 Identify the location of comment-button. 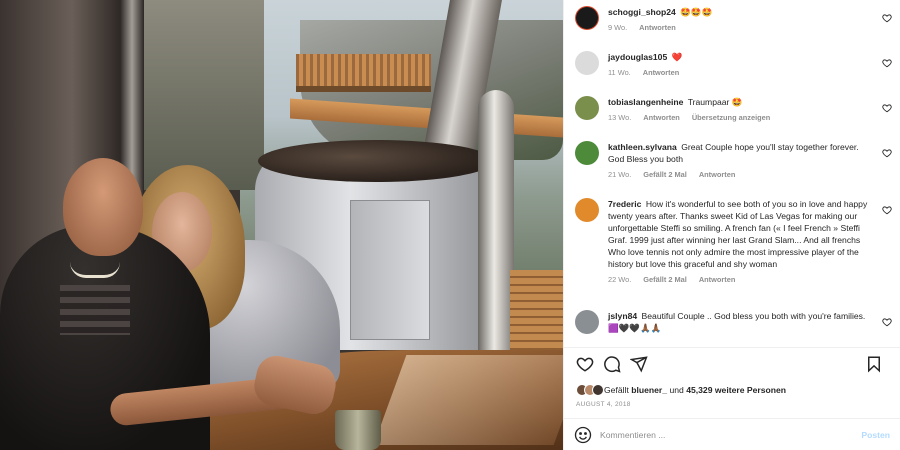
(612, 364).